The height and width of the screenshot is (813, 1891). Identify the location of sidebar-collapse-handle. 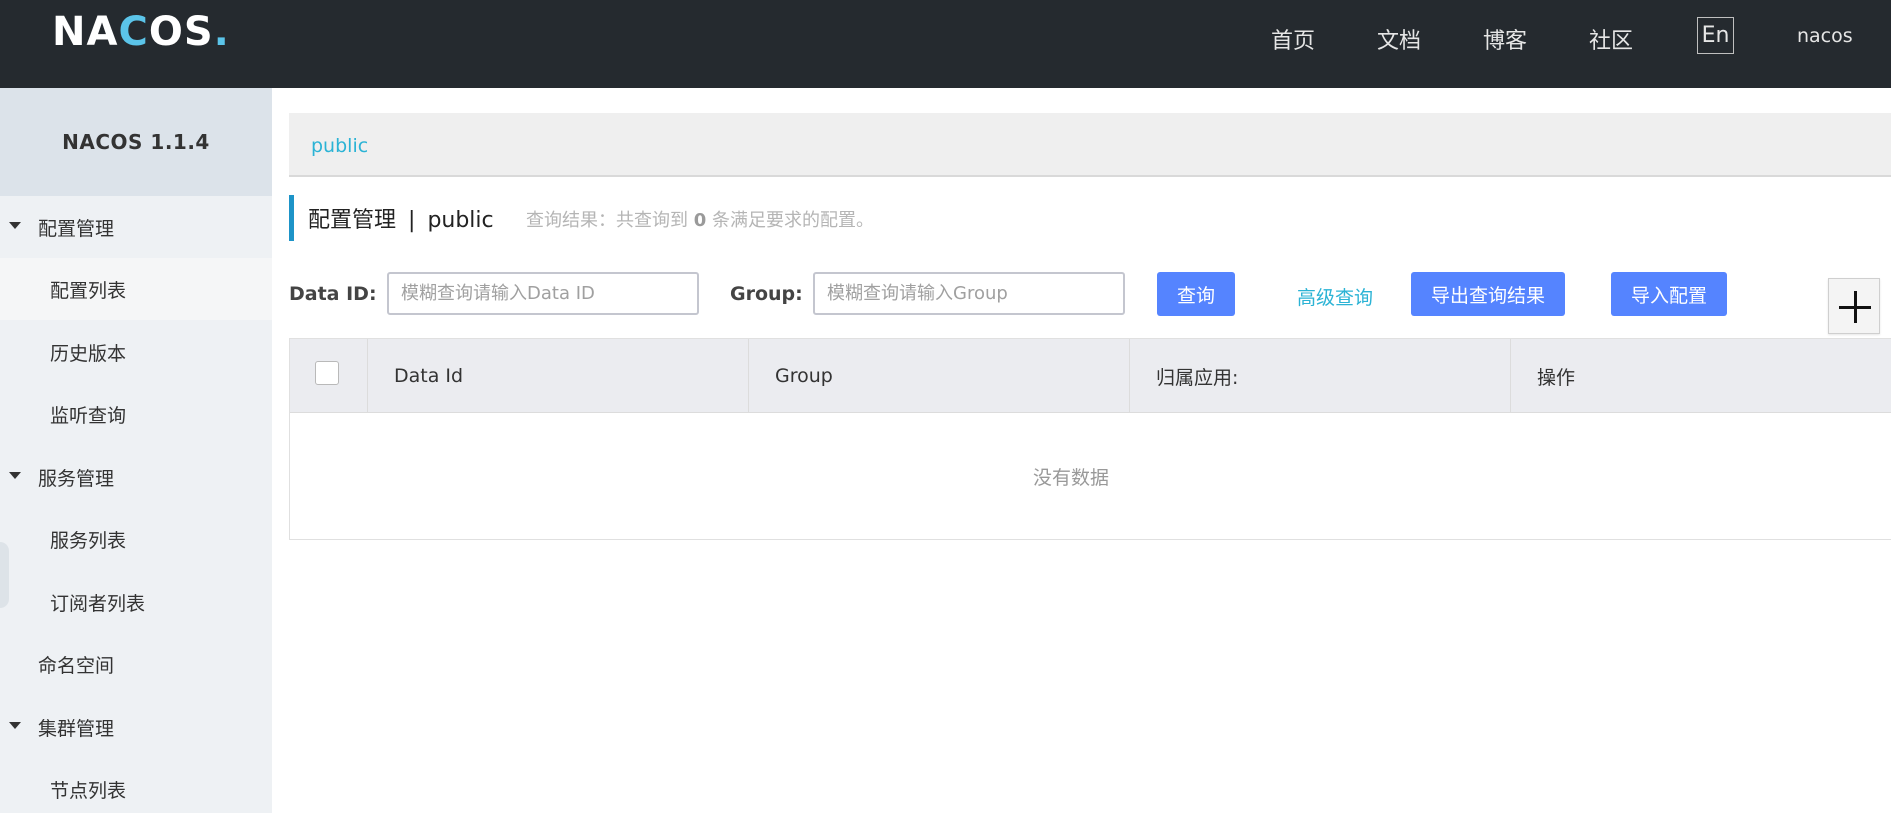
(4, 575).